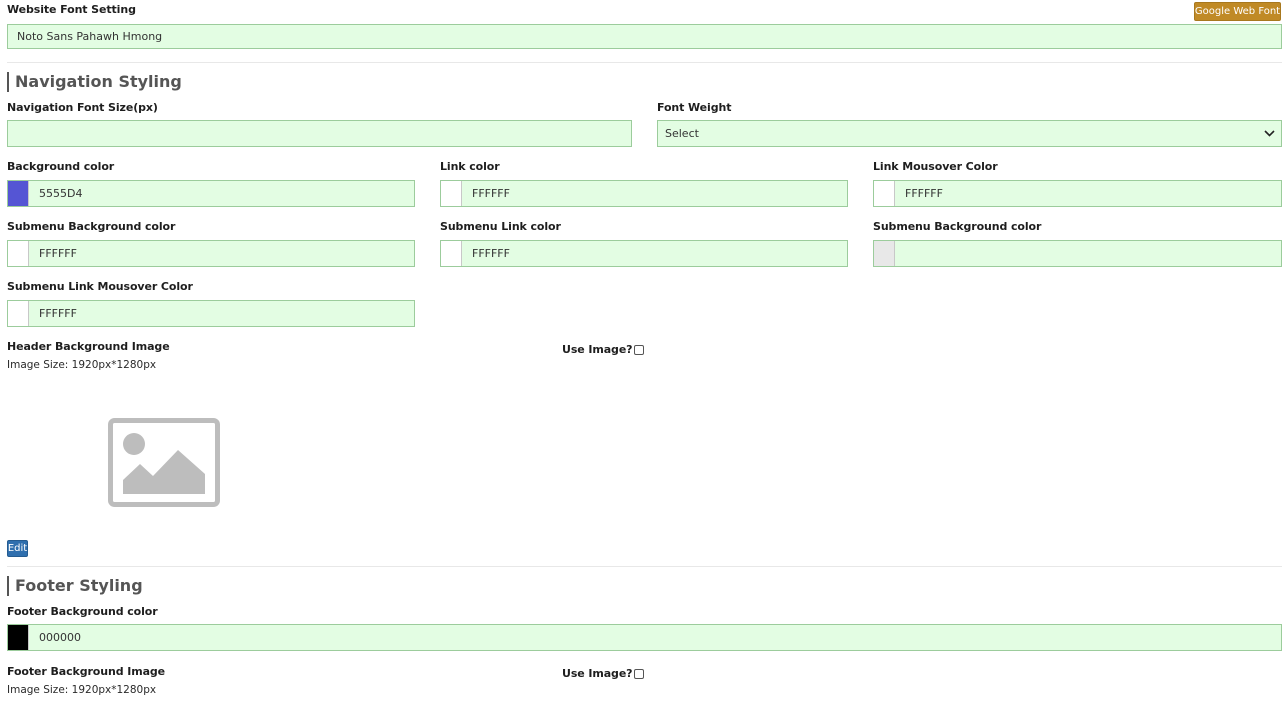 This screenshot has width=1284, height=717. What do you see at coordinates (60, 637) in the screenshot?
I see `footer-bg-color-value: 000000` at bounding box center [60, 637].